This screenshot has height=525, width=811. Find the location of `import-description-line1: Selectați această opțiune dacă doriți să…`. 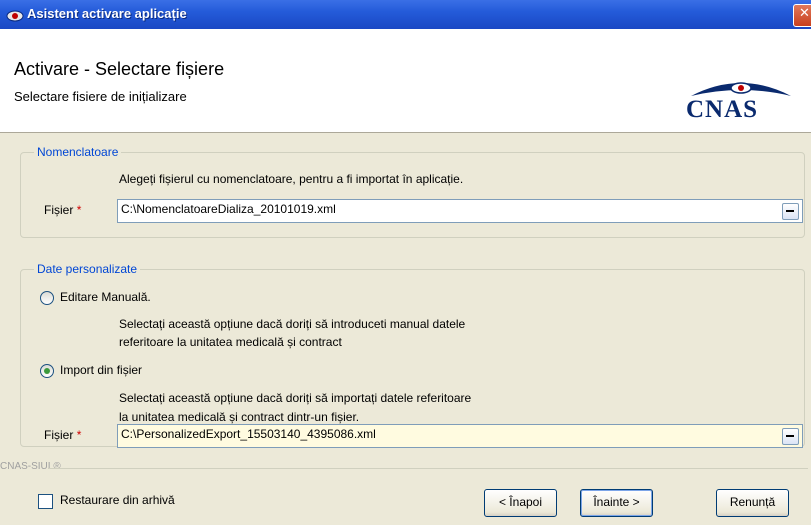

import-description-line1: Selectați această opțiune dacă doriți să… is located at coordinates (295, 398).